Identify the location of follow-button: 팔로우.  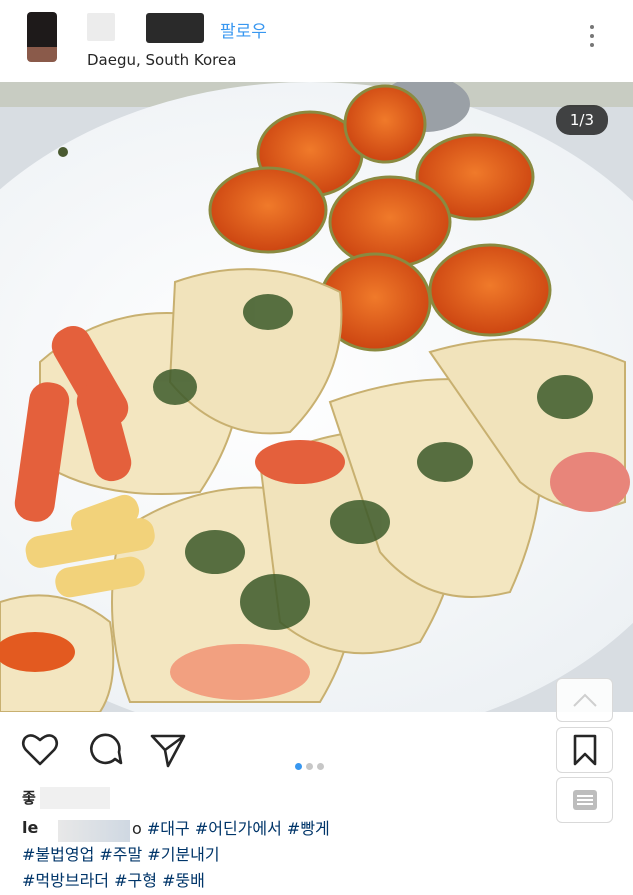
(243, 29).